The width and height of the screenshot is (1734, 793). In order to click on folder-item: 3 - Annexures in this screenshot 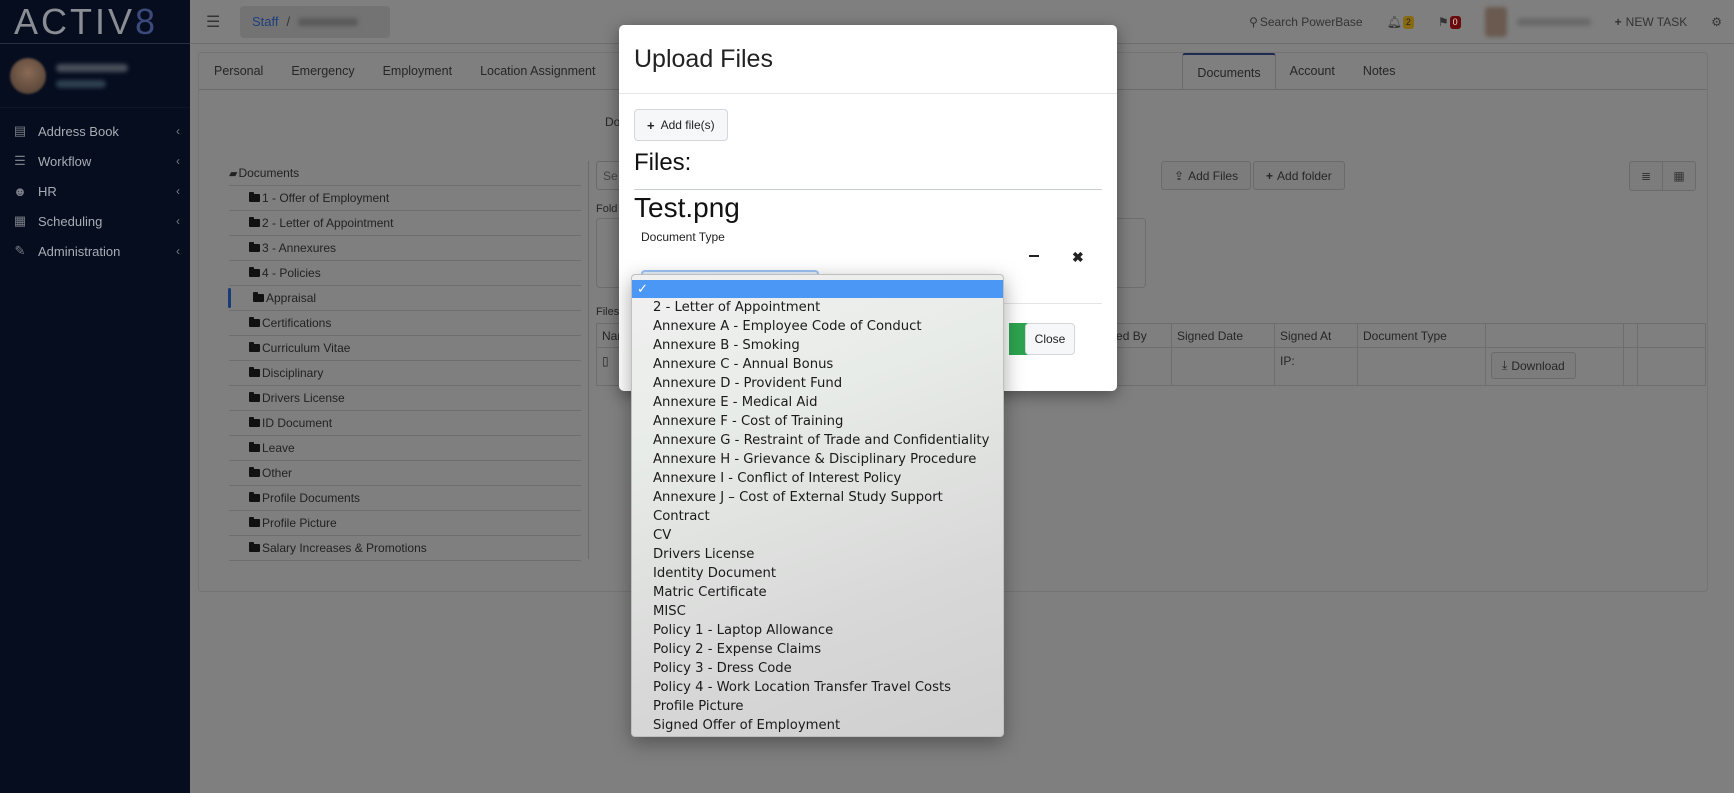, I will do `click(405, 248)`.